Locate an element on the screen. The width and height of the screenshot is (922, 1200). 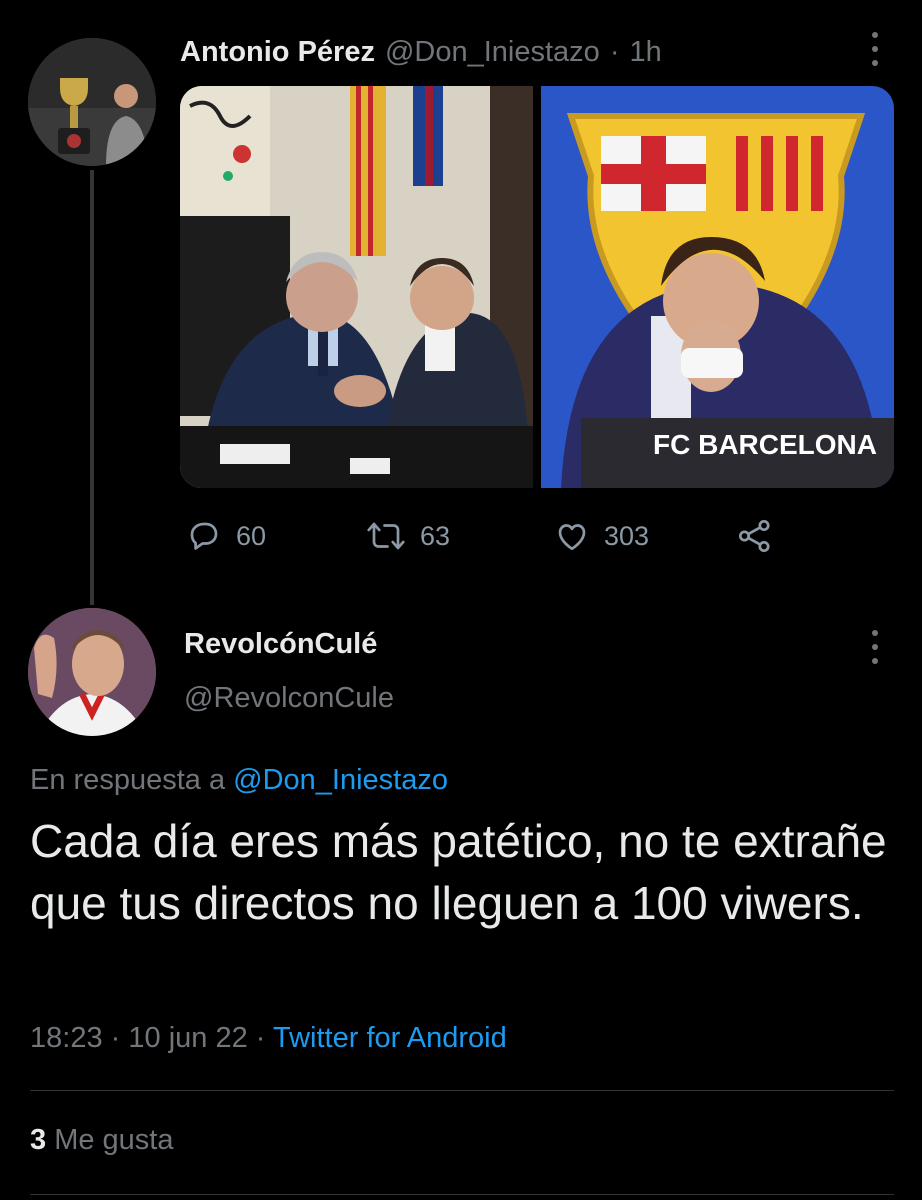
reply-action: 60 is located at coordinates (226, 536).